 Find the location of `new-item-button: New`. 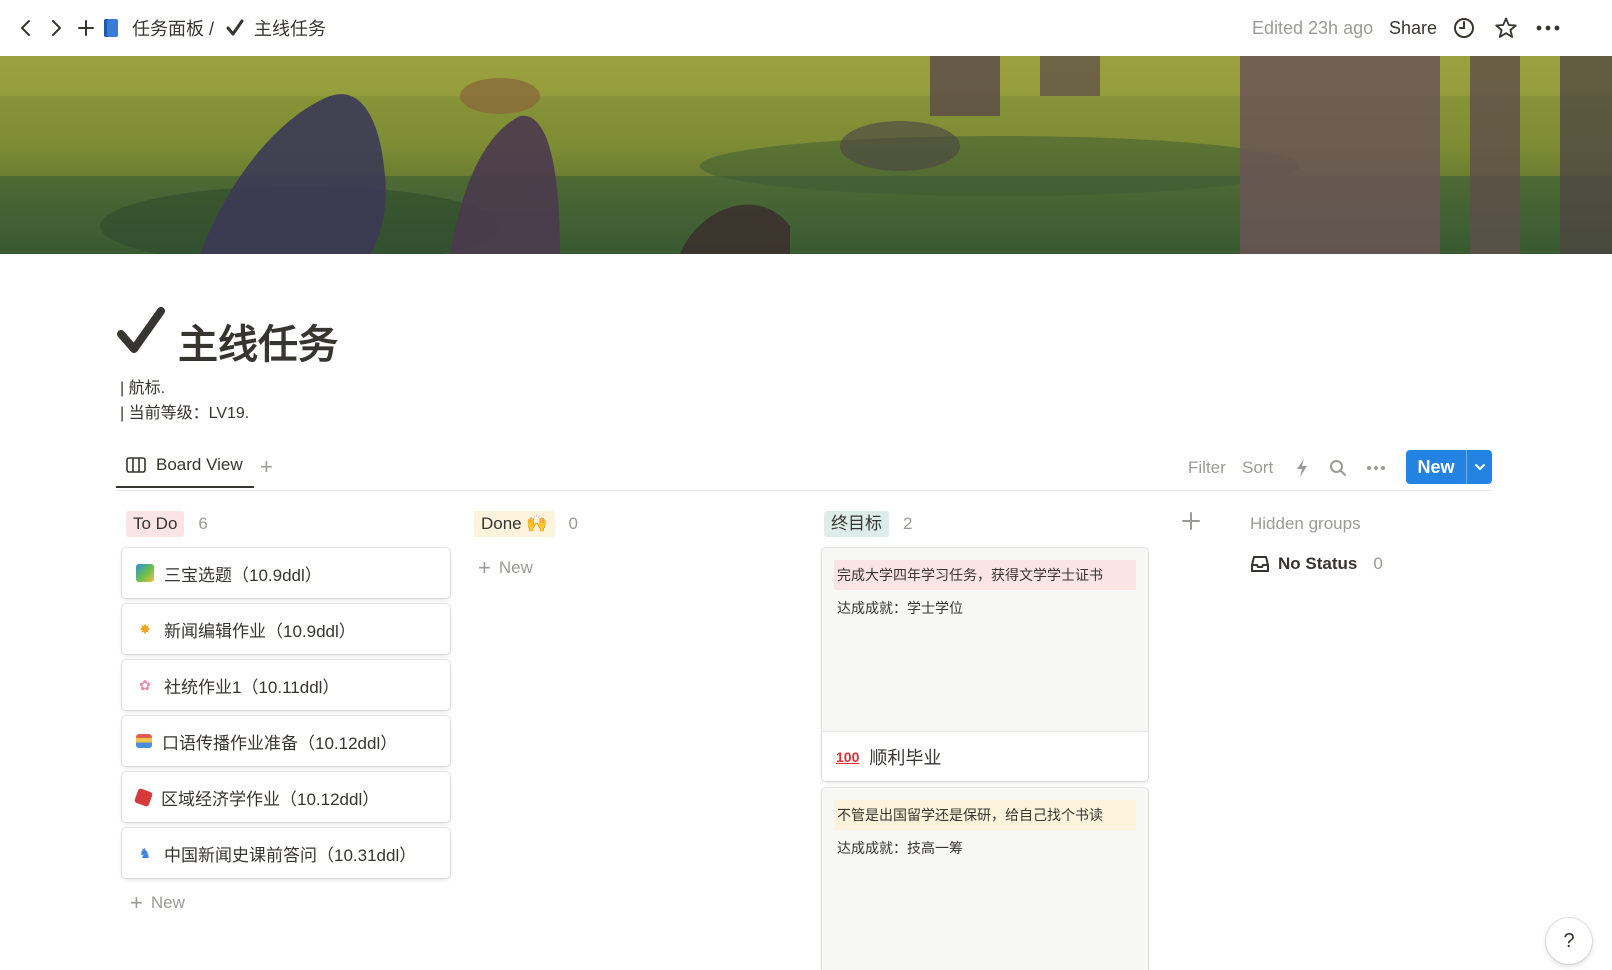

new-item-button: New is located at coordinates (1449, 467).